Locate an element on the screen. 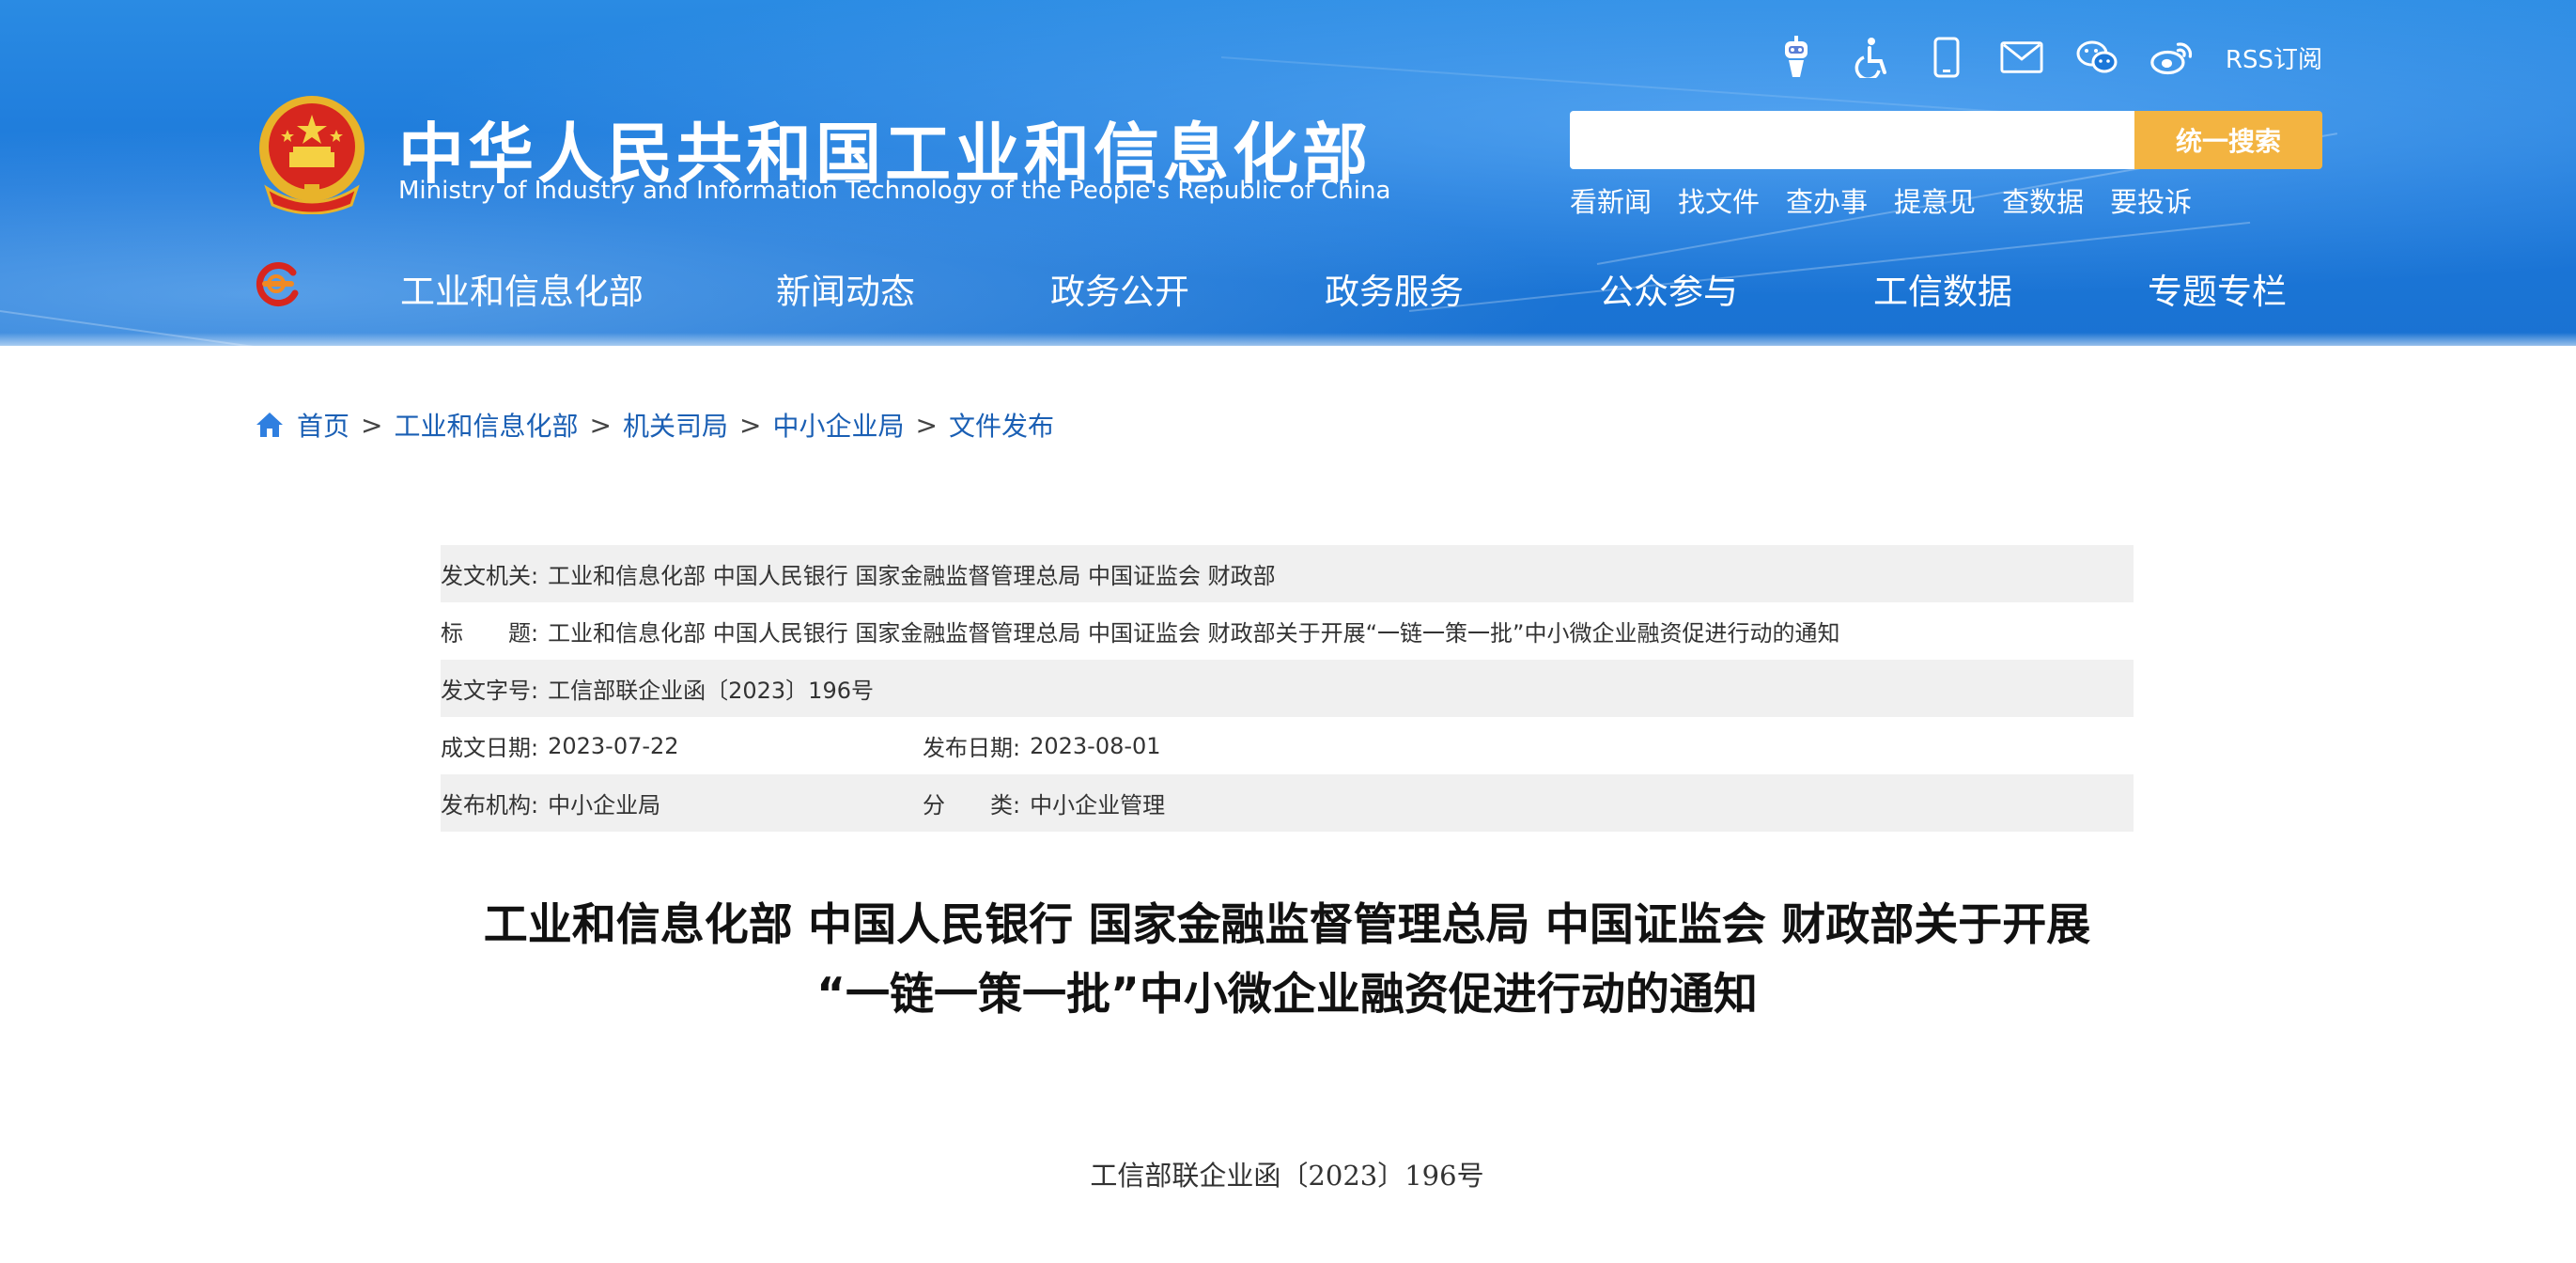  quick-link-news: 看新闻 is located at coordinates (1611, 200).